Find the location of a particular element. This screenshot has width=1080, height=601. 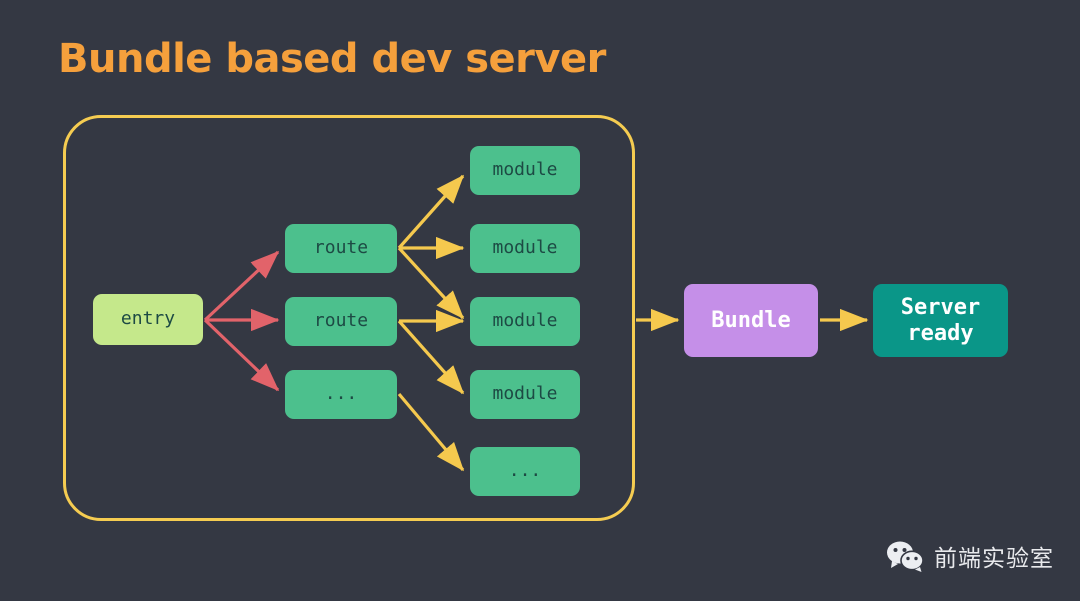

node-module-1: module is located at coordinates (525, 170).